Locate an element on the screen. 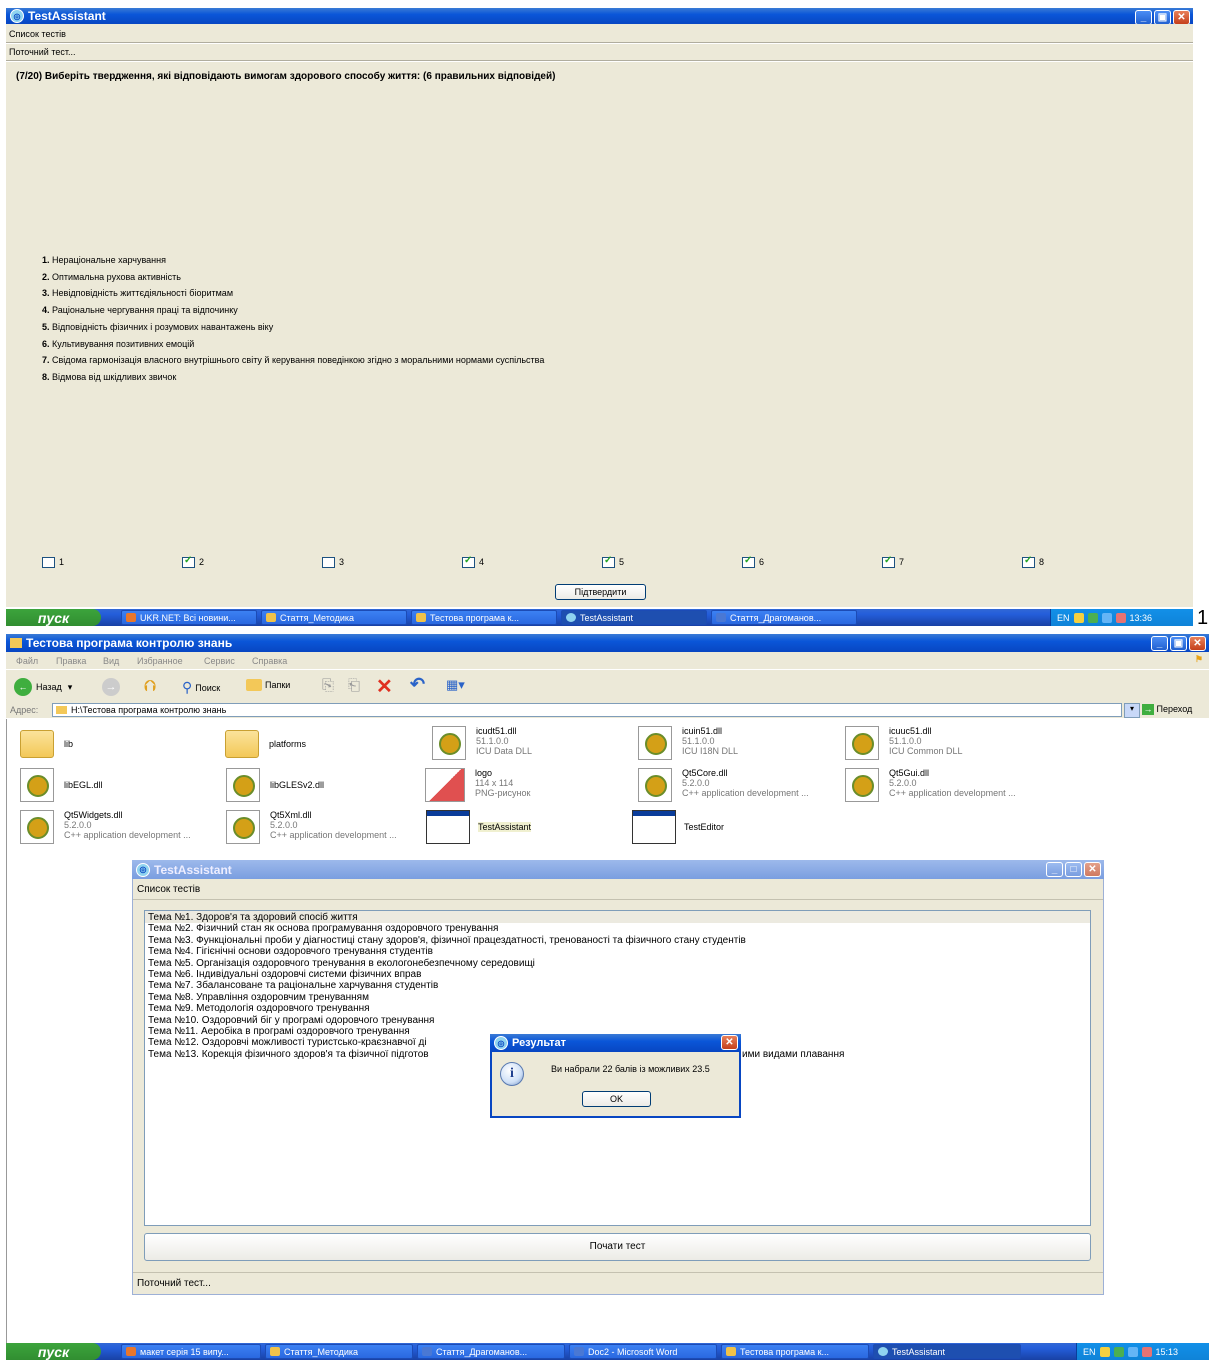  maximize-button: □ is located at coordinates (1073, 869).